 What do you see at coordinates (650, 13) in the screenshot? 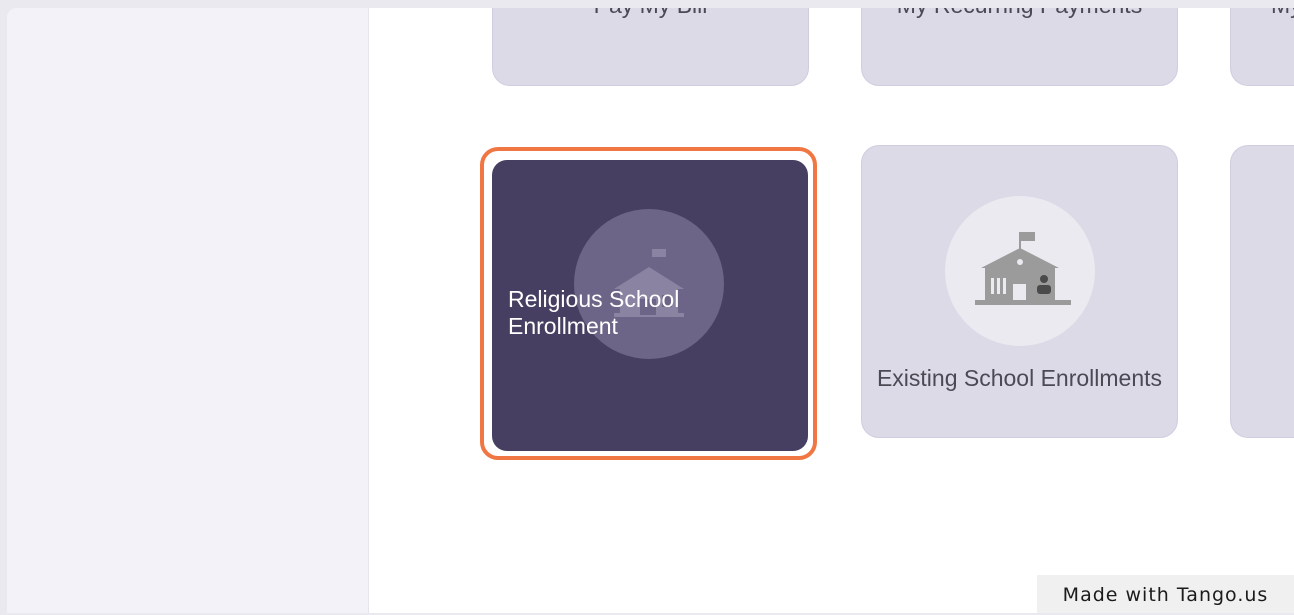
I see `tile-label: Pay My Bill` at bounding box center [650, 13].